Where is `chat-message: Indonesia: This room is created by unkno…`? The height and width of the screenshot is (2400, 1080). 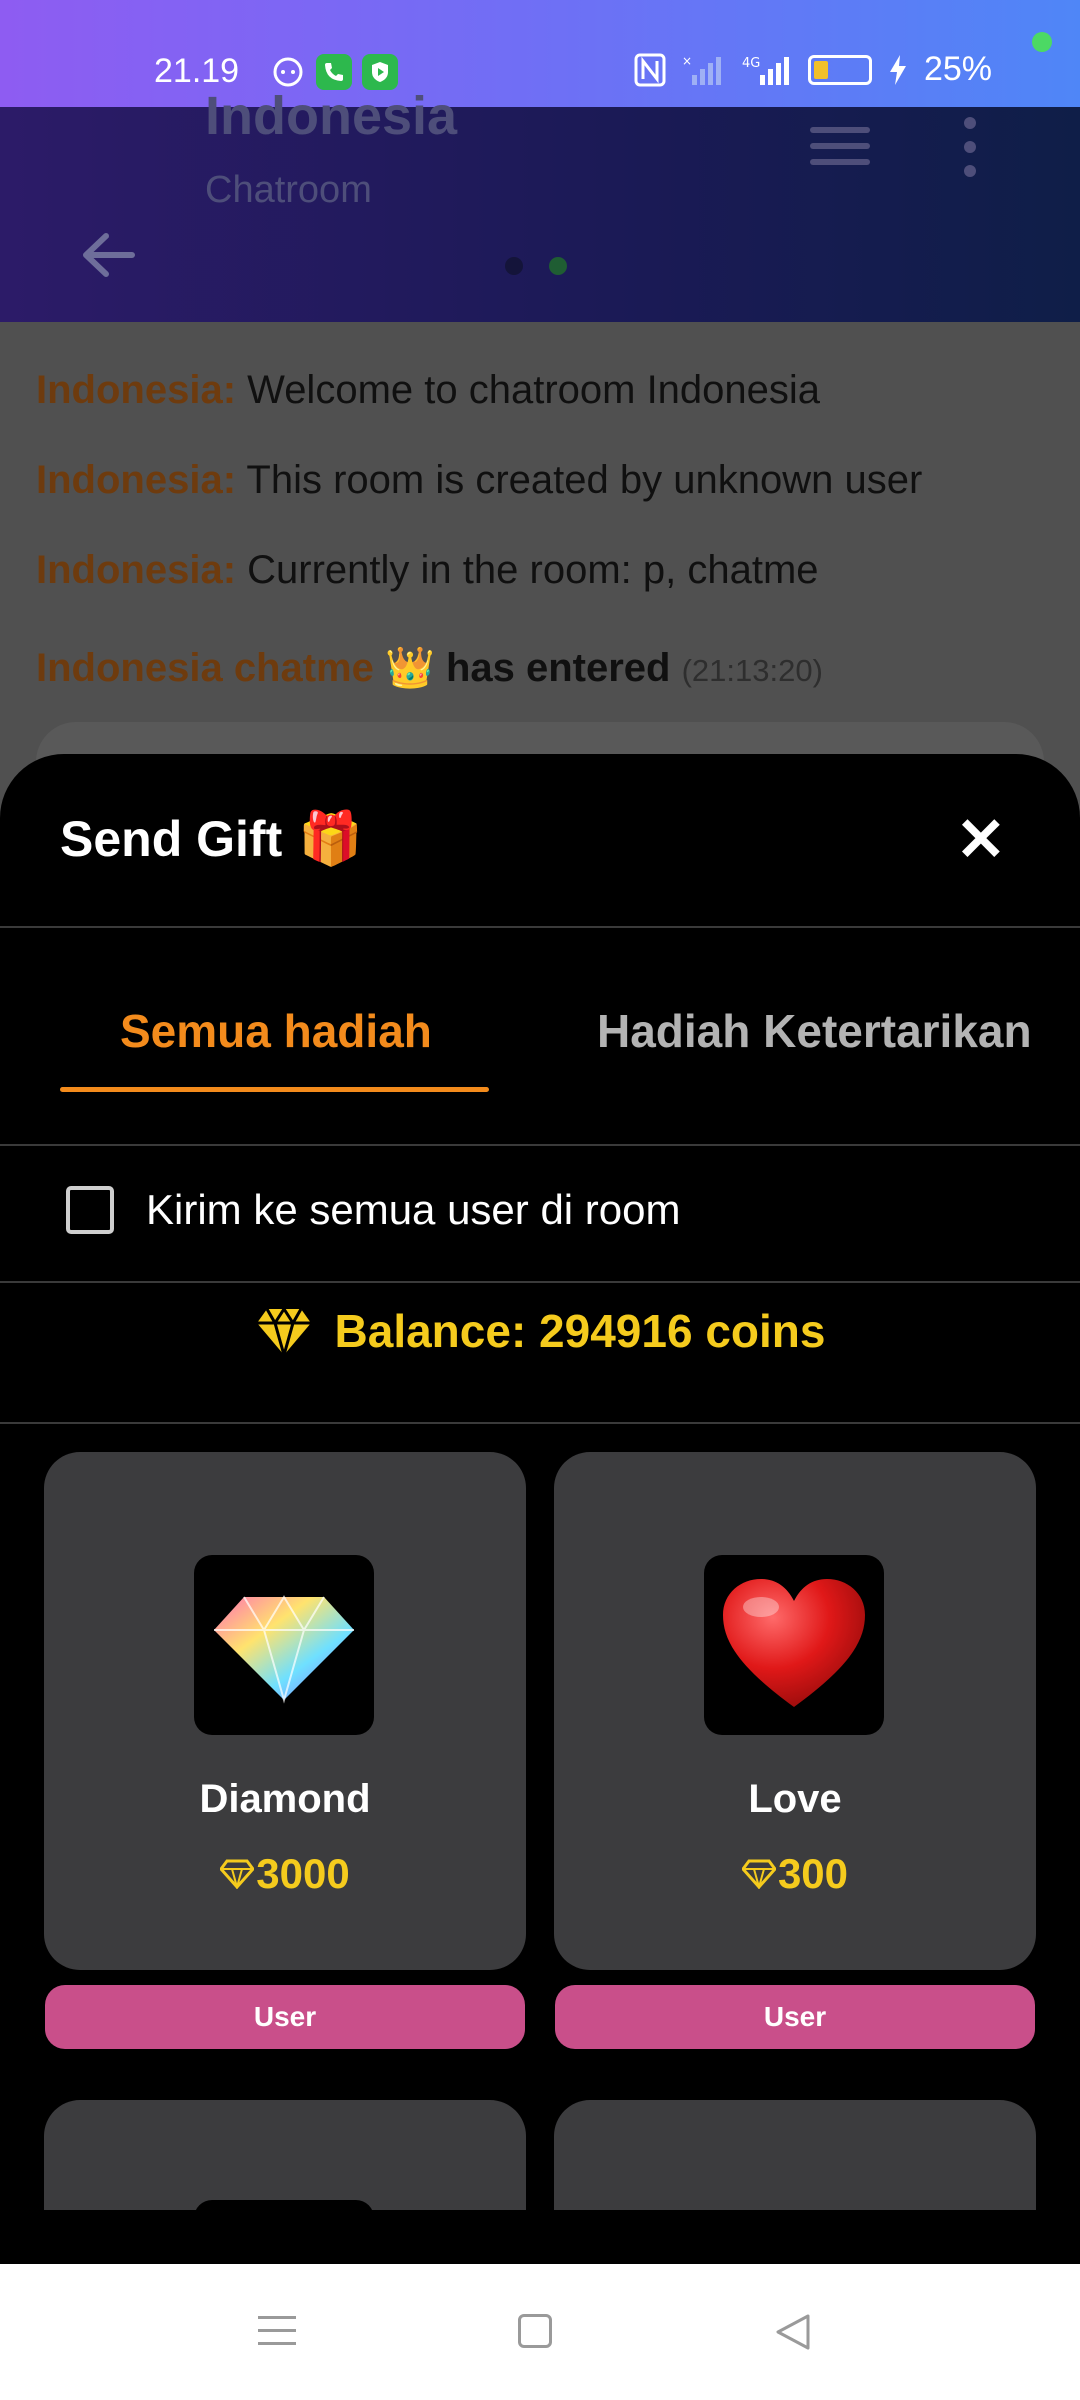
chat-message: Indonesia: This room is created by unkno… is located at coordinates (479, 480).